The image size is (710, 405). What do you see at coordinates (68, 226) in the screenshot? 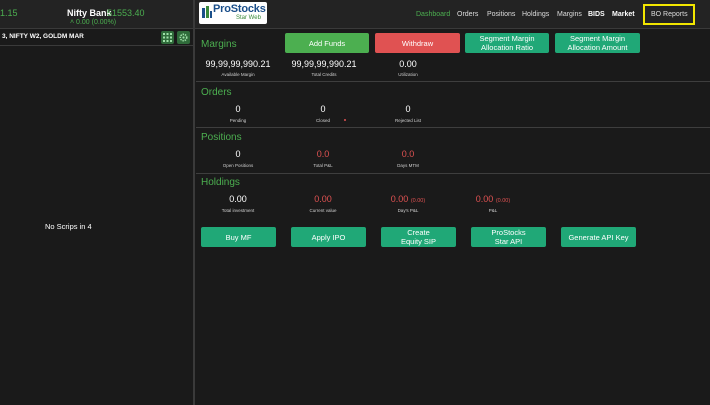
I see `watchlist-empty-message: No Scrips in 4` at bounding box center [68, 226].